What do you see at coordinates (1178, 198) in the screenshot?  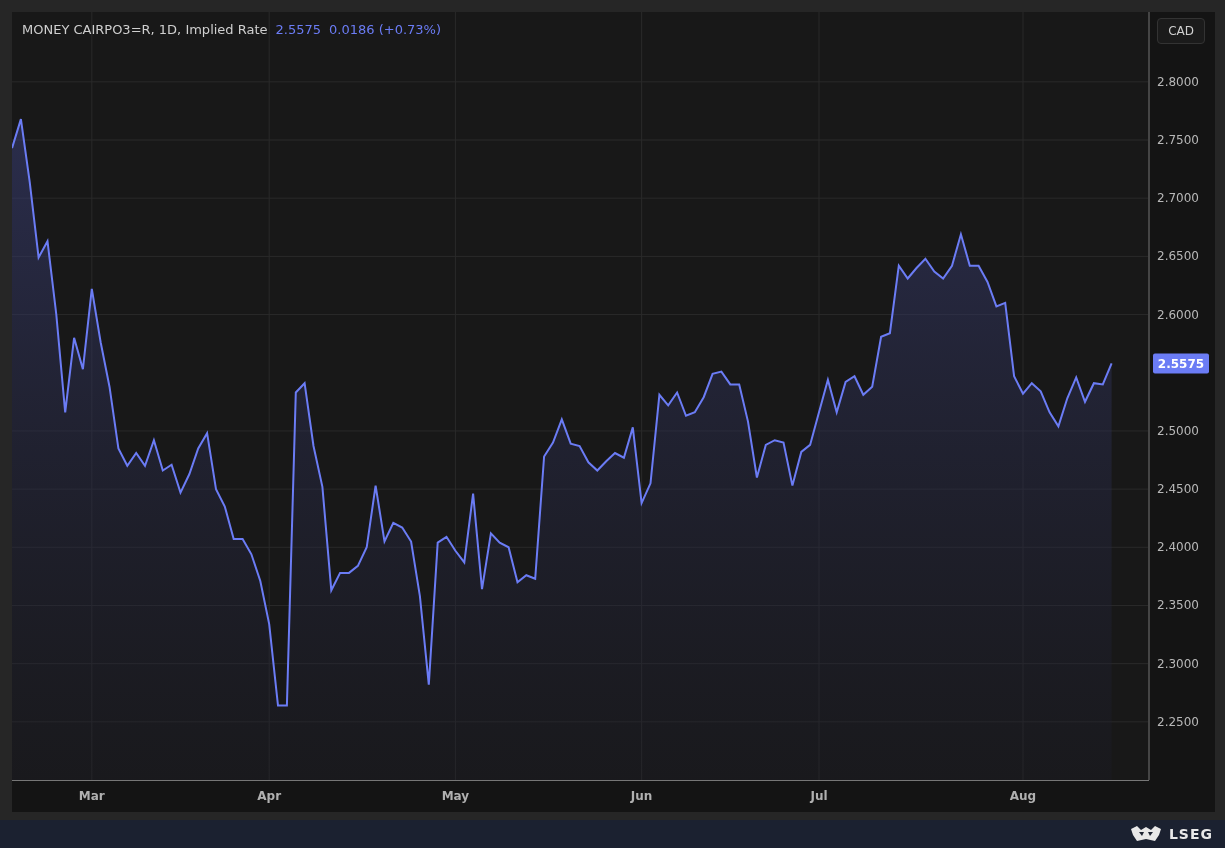 I see `y-axis-label: 2.7000` at bounding box center [1178, 198].